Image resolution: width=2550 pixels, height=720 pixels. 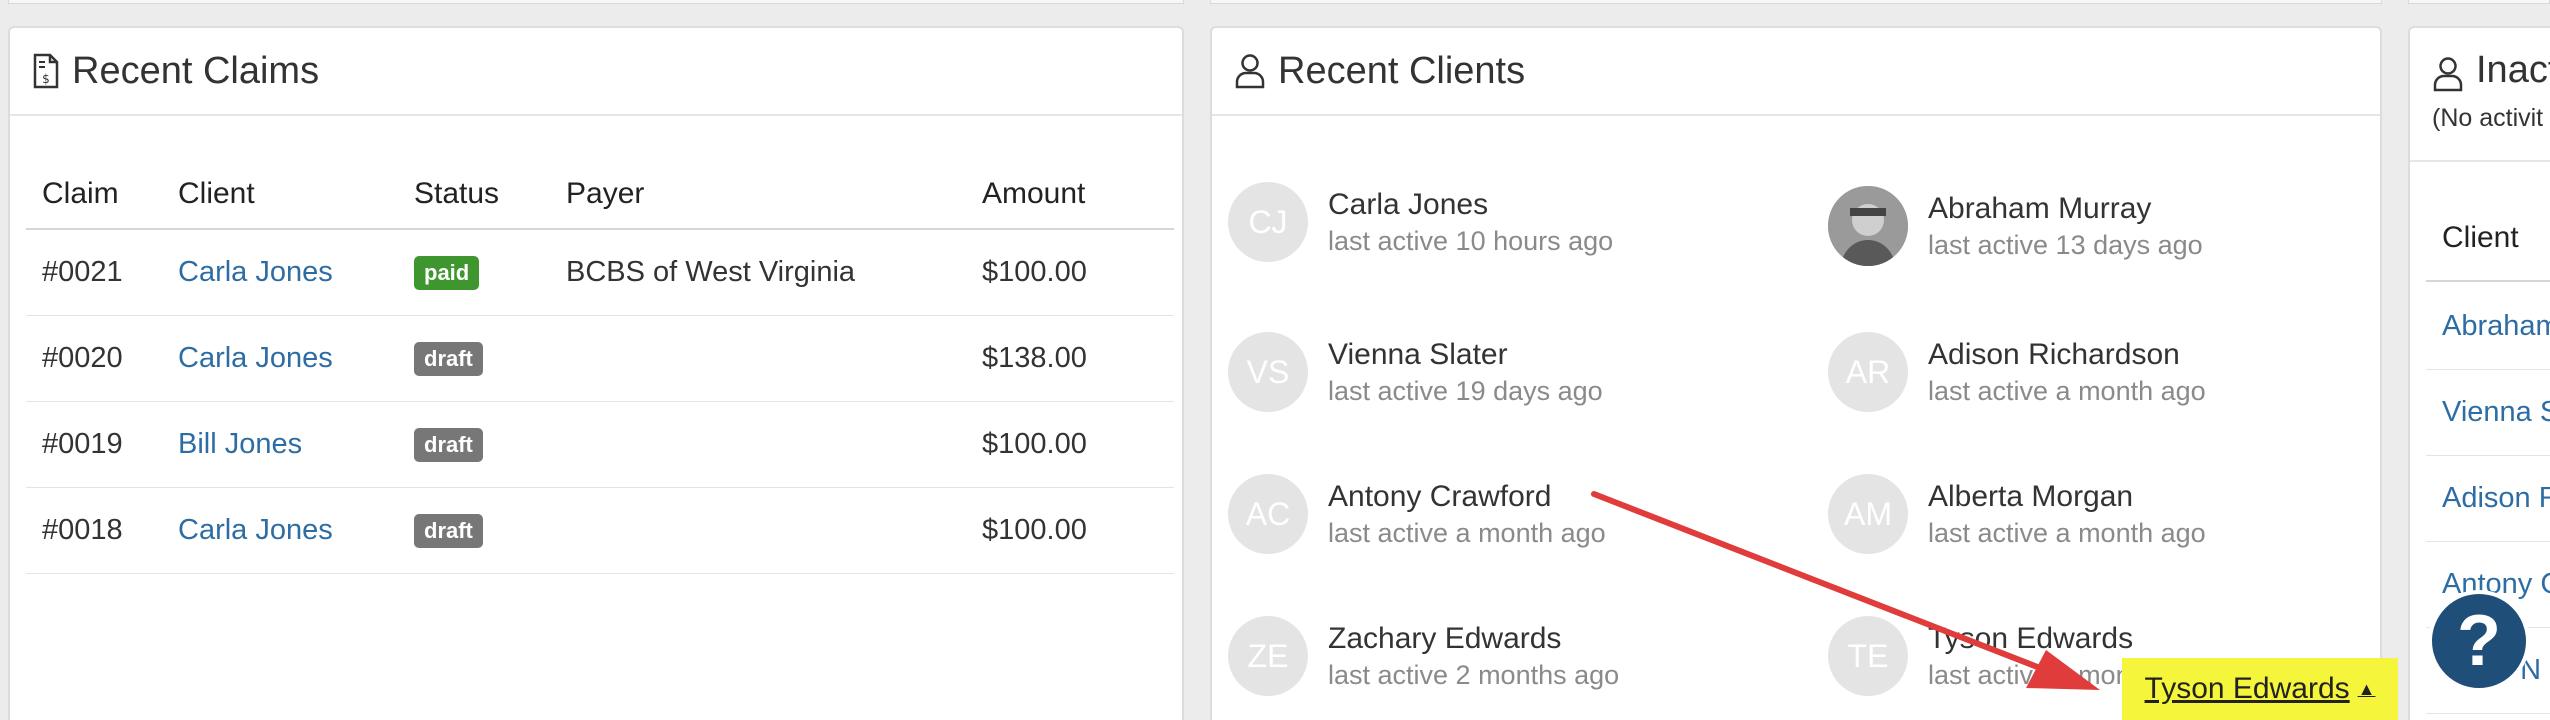 What do you see at coordinates (2040, 208) in the screenshot?
I see `client-name: Abraham Murray` at bounding box center [2040, 208].